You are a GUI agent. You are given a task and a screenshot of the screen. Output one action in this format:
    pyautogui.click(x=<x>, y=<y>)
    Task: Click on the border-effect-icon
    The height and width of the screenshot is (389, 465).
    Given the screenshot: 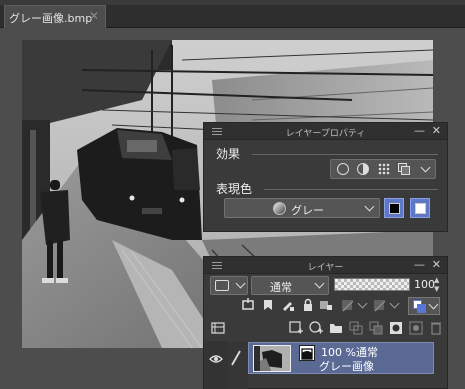 What is the action you would take?
    pyautogui.click(x=343, y=169)
    